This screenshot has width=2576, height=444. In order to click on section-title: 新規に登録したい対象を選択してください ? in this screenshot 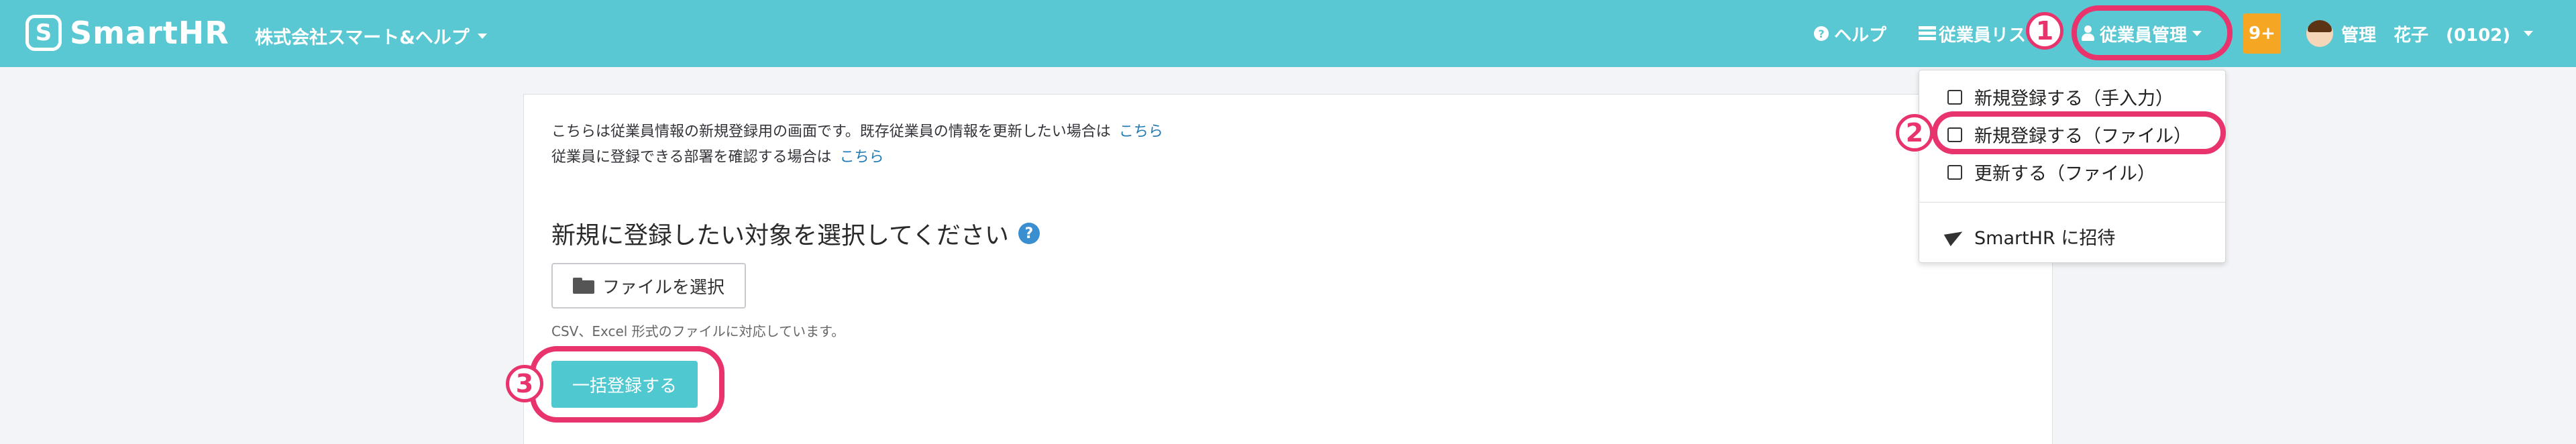, I will do `click(795, 233)`.